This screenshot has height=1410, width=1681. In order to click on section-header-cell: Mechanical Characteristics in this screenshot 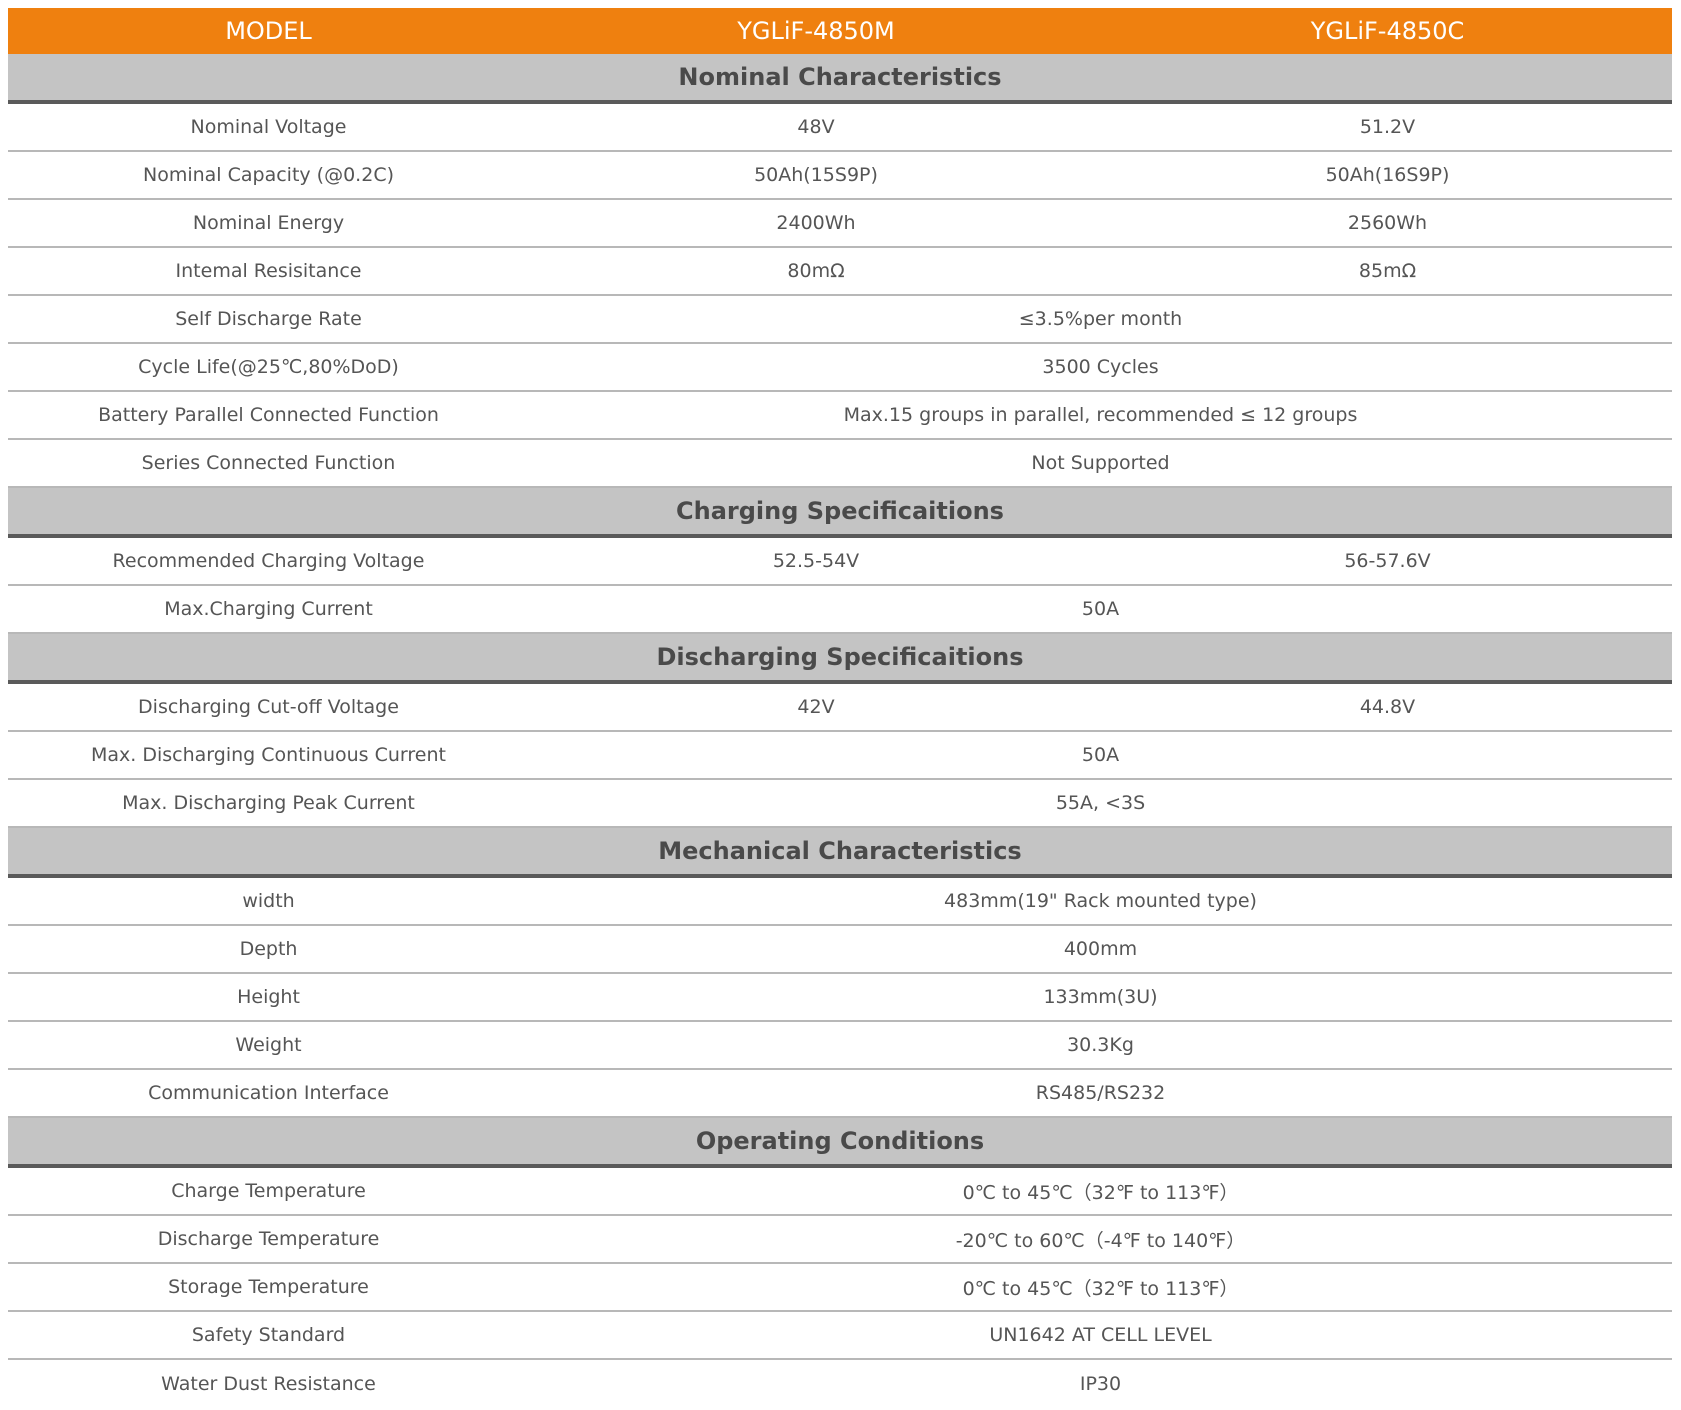, I will do `click(840, 852)`.